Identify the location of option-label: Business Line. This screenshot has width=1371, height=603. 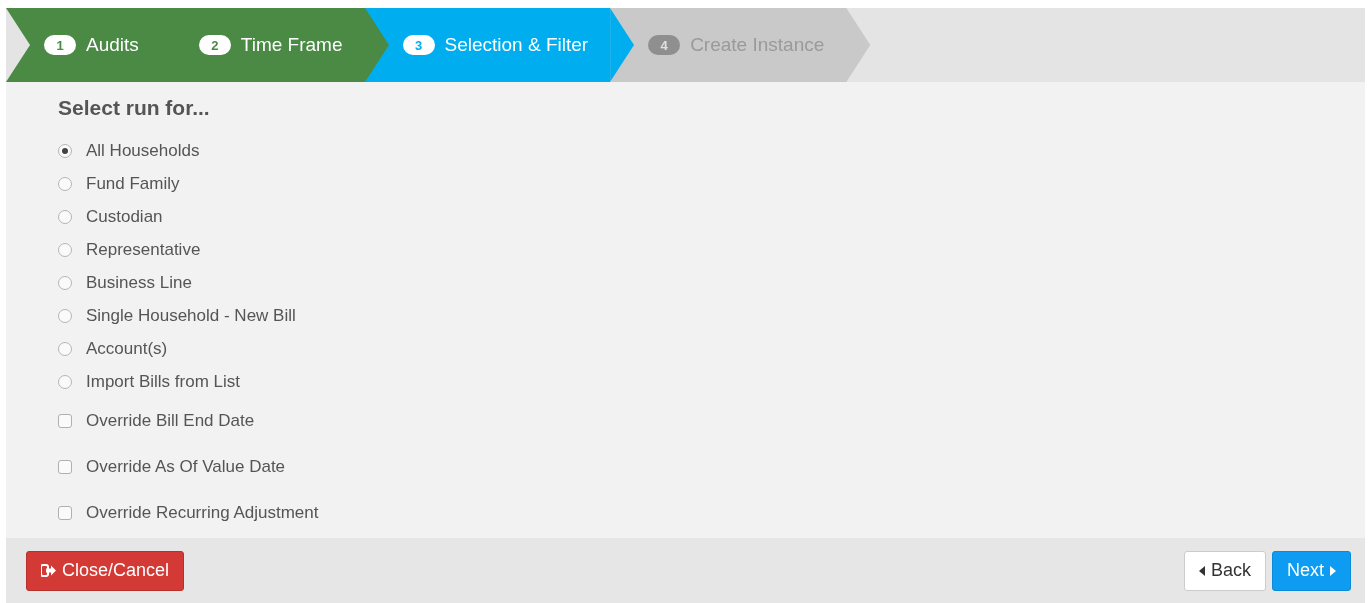
(139, 282).